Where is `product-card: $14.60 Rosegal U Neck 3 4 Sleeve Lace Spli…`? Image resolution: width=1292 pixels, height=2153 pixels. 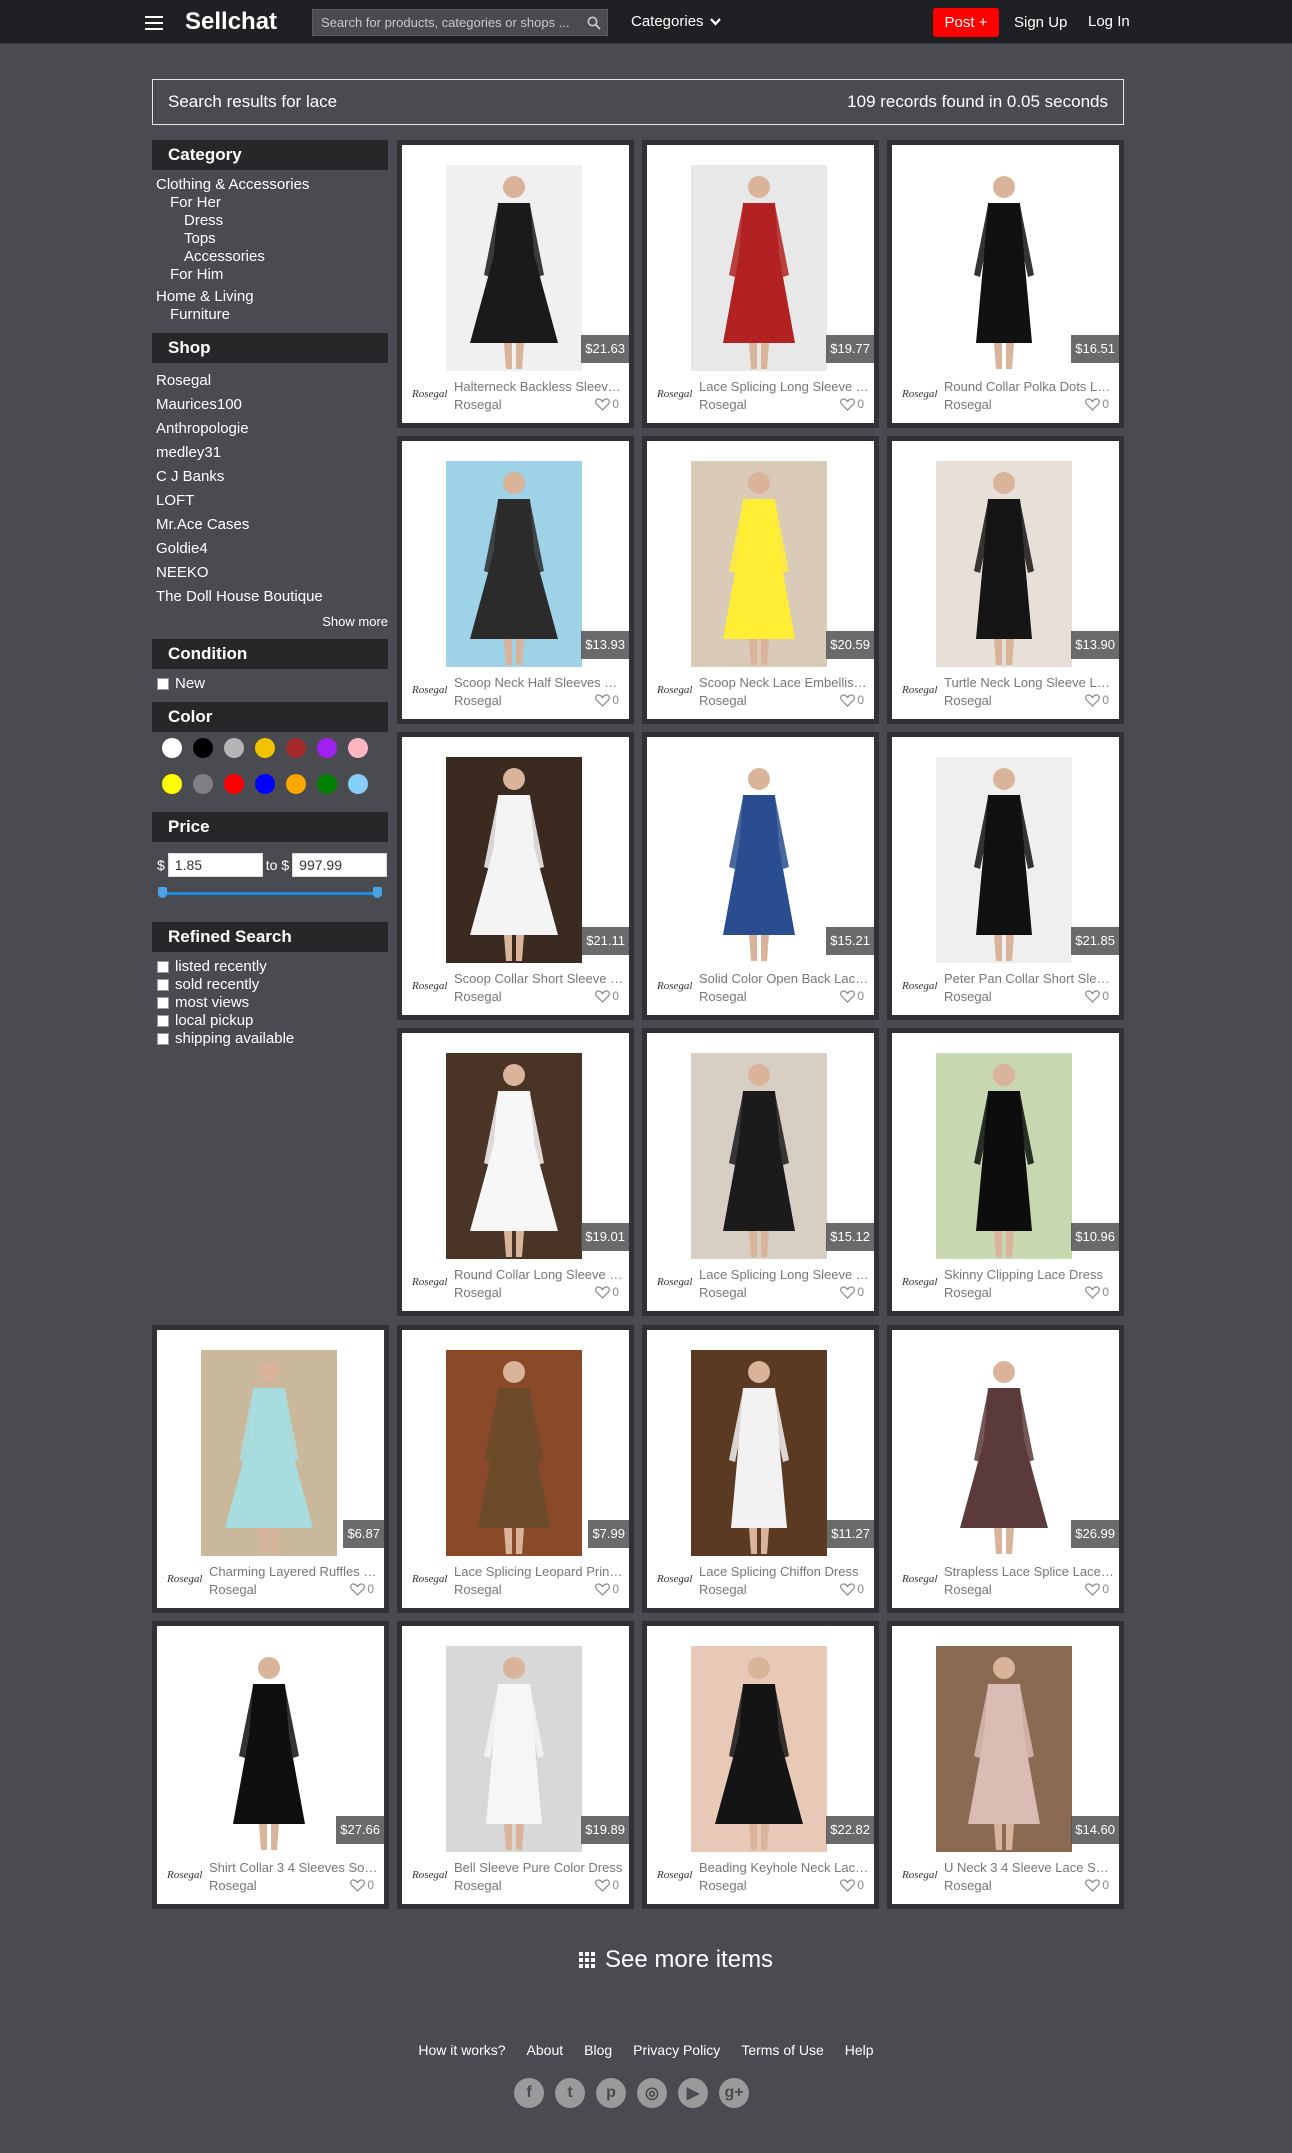
product-card: $14.60 Rosegal U Neck 3 4 Sleeve Lace Spli… is located at coordinates (1005, 1765).